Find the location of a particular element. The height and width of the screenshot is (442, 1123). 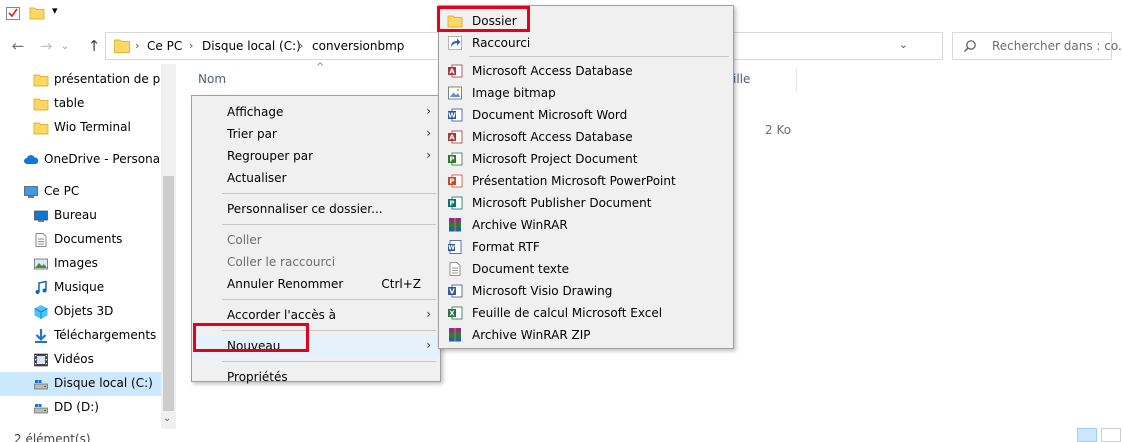

file-size-value: 2 Ko is located at coordinates (778, 130).